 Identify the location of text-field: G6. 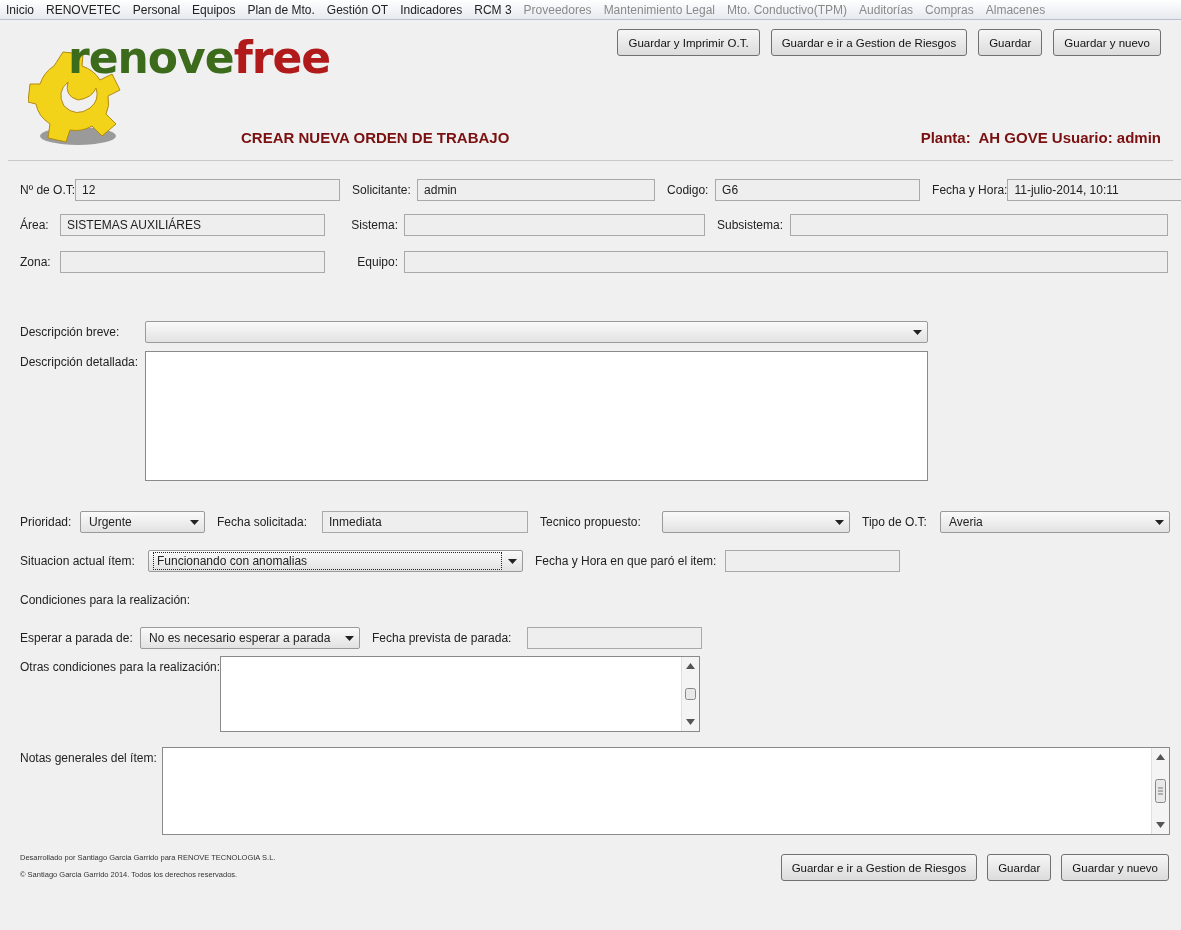
(818, 190).